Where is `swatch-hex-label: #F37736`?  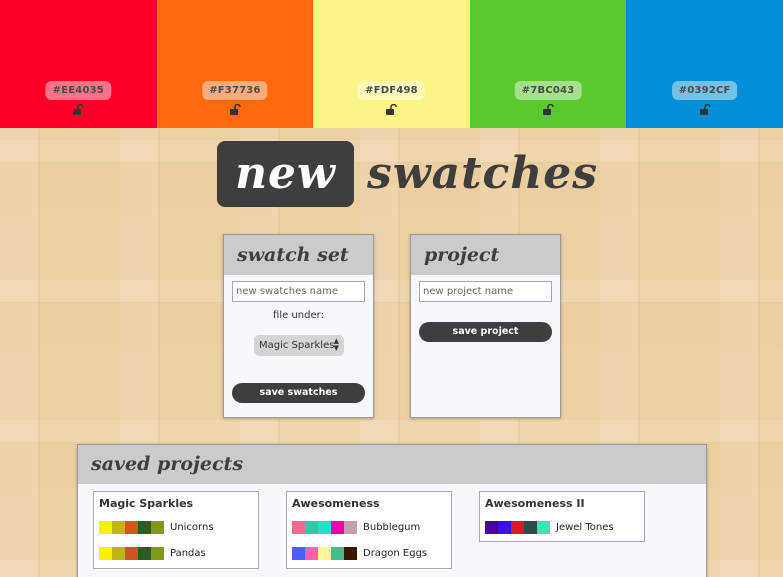
swatch-hex-label: #F37736 is located at coordinates (235, 90).